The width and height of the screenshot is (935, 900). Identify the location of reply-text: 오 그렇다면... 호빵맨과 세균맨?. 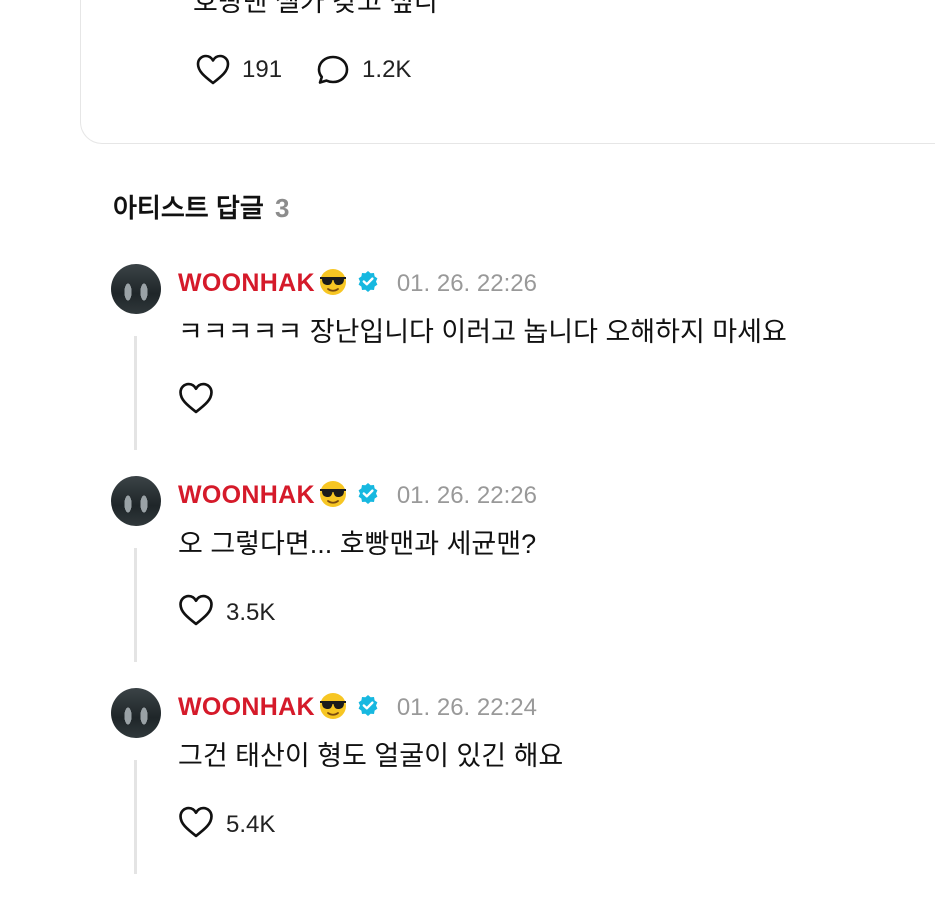
(357, 544).